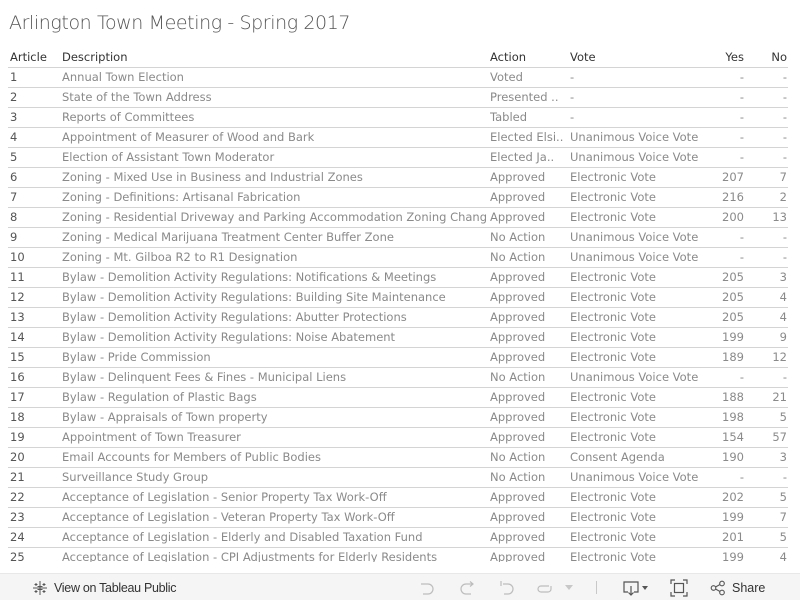 The height and width of the screenshot is (600, 800). What do you see at coordinates (679, 587) in the screenshot?
I see `fullscreen-button` at bounding box center [679, 587].